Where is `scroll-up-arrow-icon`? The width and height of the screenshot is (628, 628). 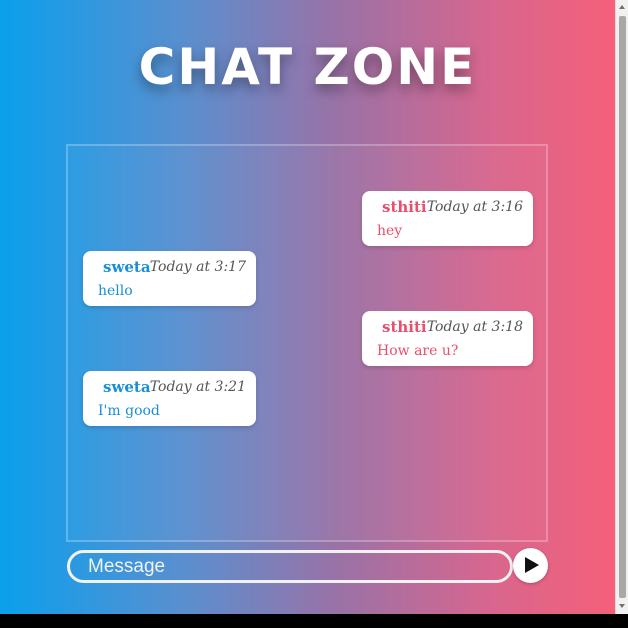
scroll-up-arrow-icon is located at coordinates (622, 7).